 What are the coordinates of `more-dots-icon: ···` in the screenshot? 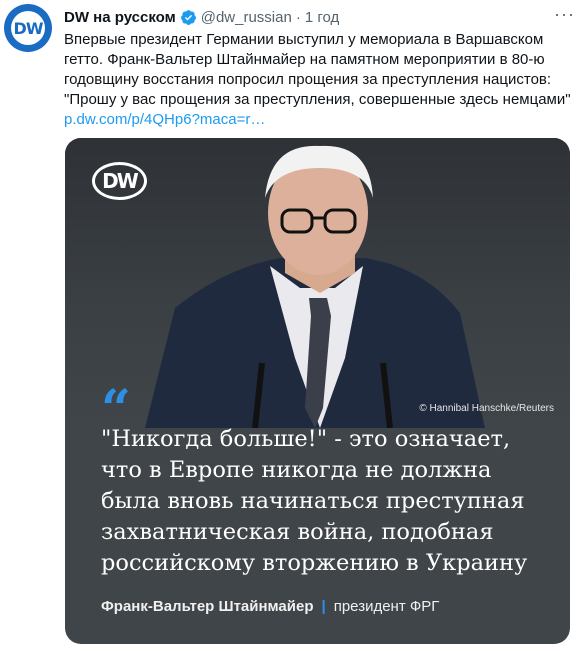 It's located at (564, 14).